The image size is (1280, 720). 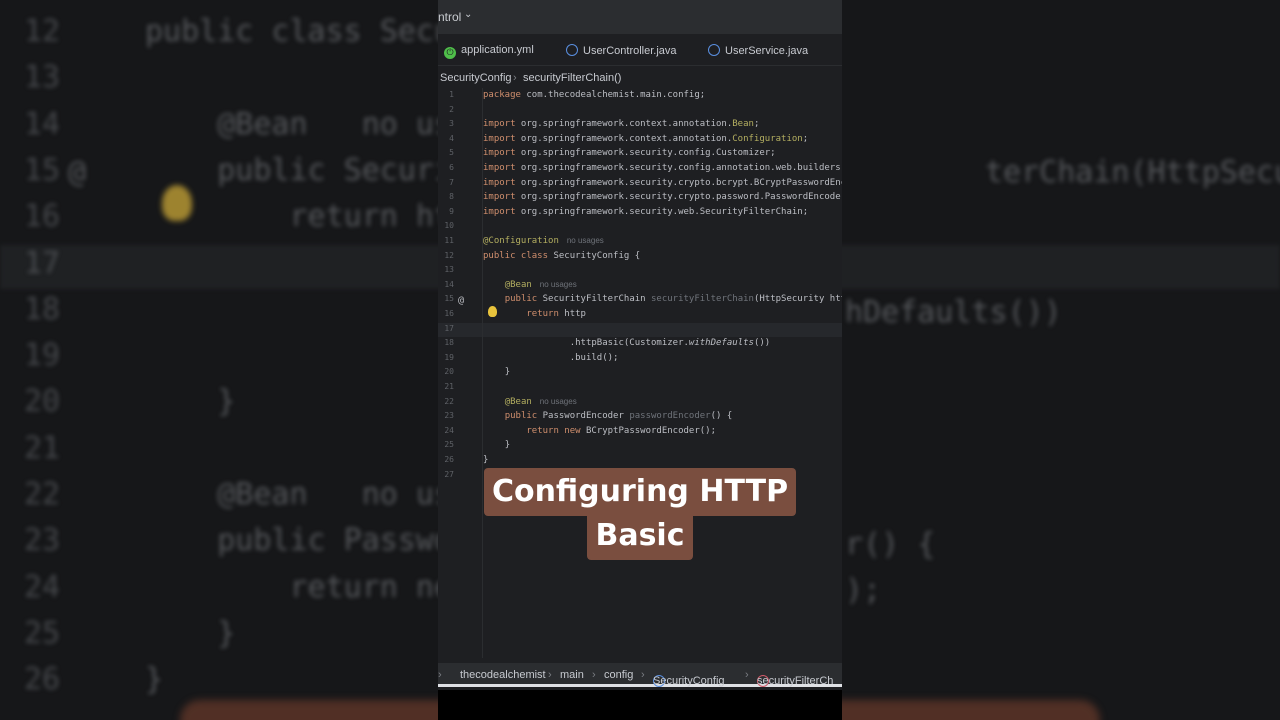 What do you see at coordinates (618, 675) in the screenshot?
I see `nav-item-config: config` at bounding box center [618, 675].